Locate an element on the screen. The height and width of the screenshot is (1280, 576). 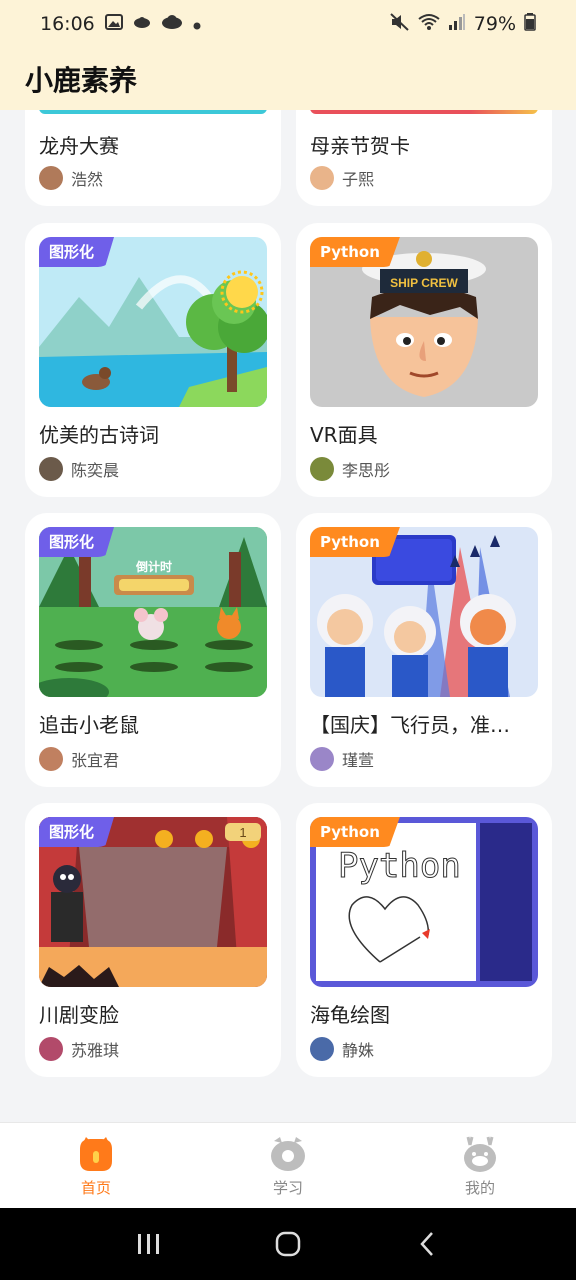
work-title: 优美的古诗词 is located at coordinates (99, 435).